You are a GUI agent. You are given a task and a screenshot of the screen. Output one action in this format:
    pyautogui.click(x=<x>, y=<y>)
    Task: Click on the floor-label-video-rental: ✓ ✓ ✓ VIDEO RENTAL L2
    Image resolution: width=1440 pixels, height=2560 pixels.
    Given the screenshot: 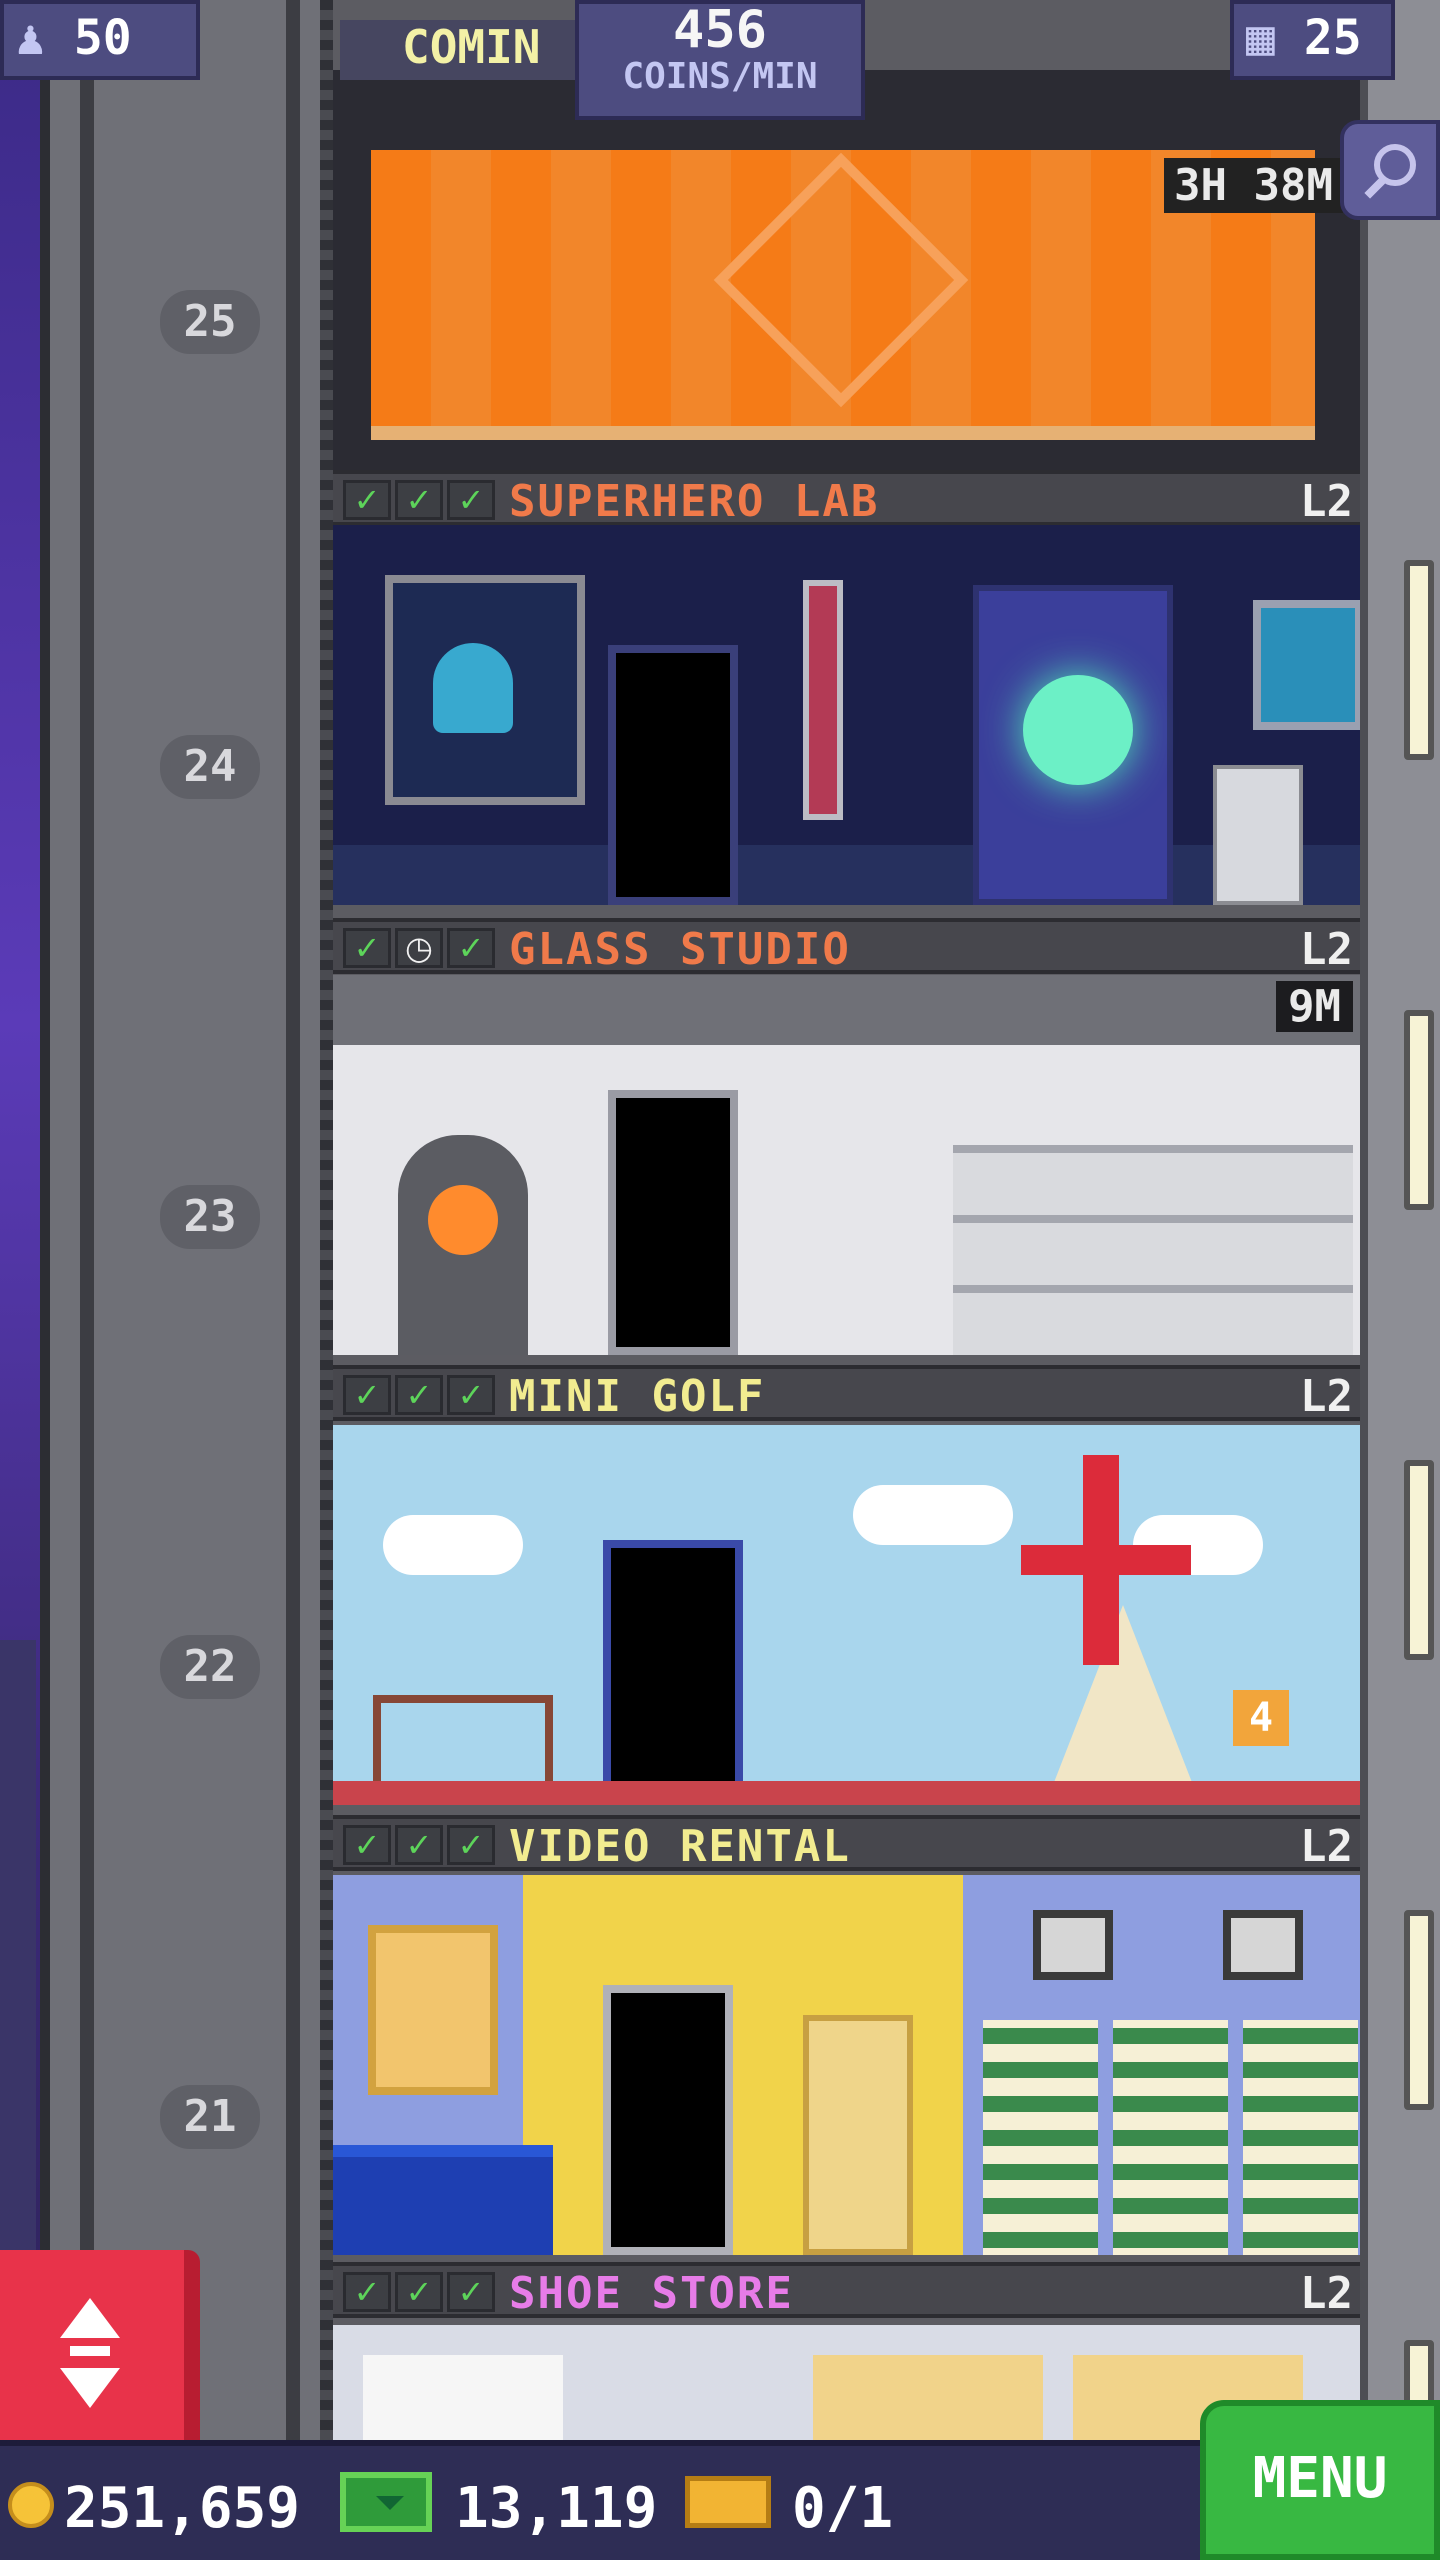 What is the action you would take?
    pyautogui.click(x=848, y=1843)
    